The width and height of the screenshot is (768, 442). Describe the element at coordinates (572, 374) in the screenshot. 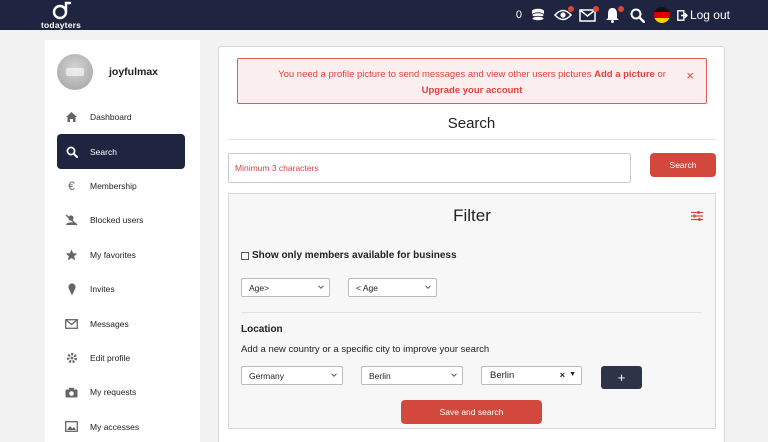

I see `dropdown-arrow-icon: ▼` at that location.